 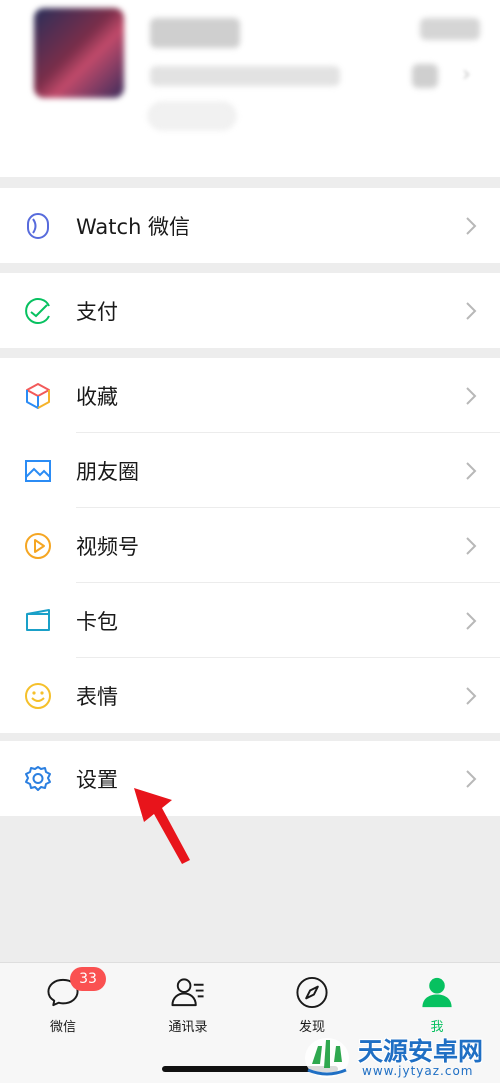 What do you see at coordinates (38, 546) in the screenshot?
I see `channels-icon` at bounding box center [38, 546].